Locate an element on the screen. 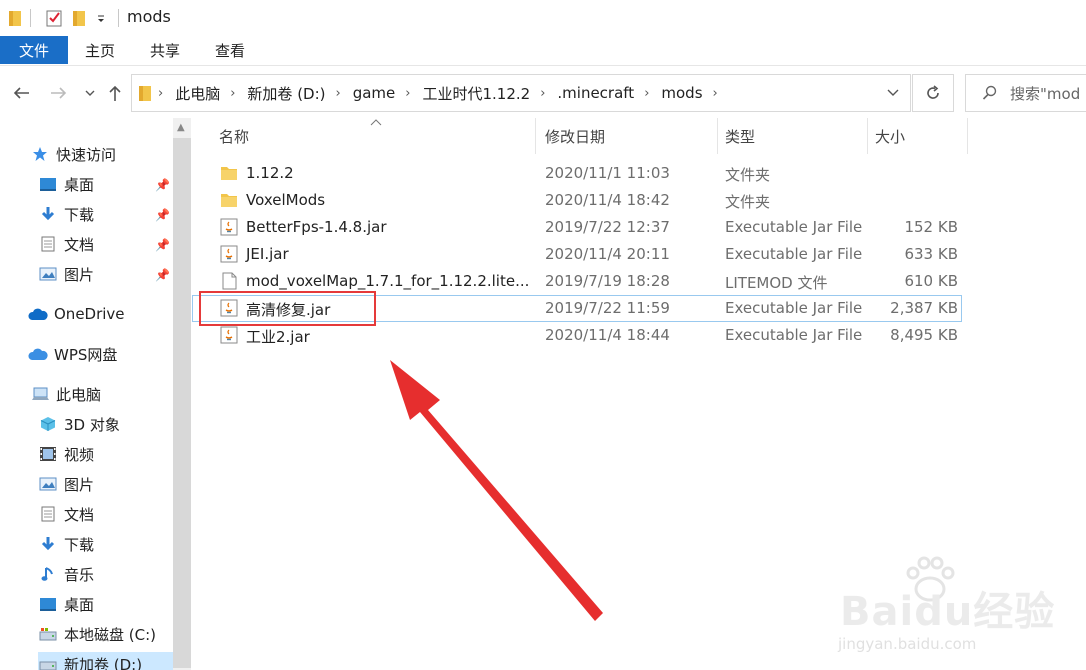 This screenshot has width=1086, height=670. computer-icon is located at coordinates (40, 394).